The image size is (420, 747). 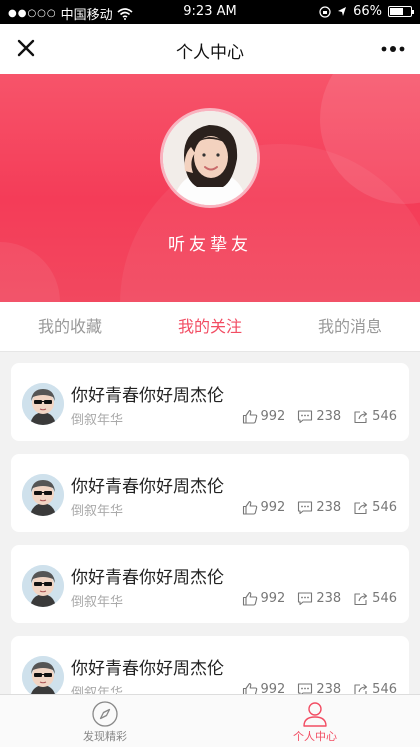 What do you see at coordinates (70, 326) in the screenshot?
I see `tab-favorites: 我的收藏` at bounding box center [70, 326].